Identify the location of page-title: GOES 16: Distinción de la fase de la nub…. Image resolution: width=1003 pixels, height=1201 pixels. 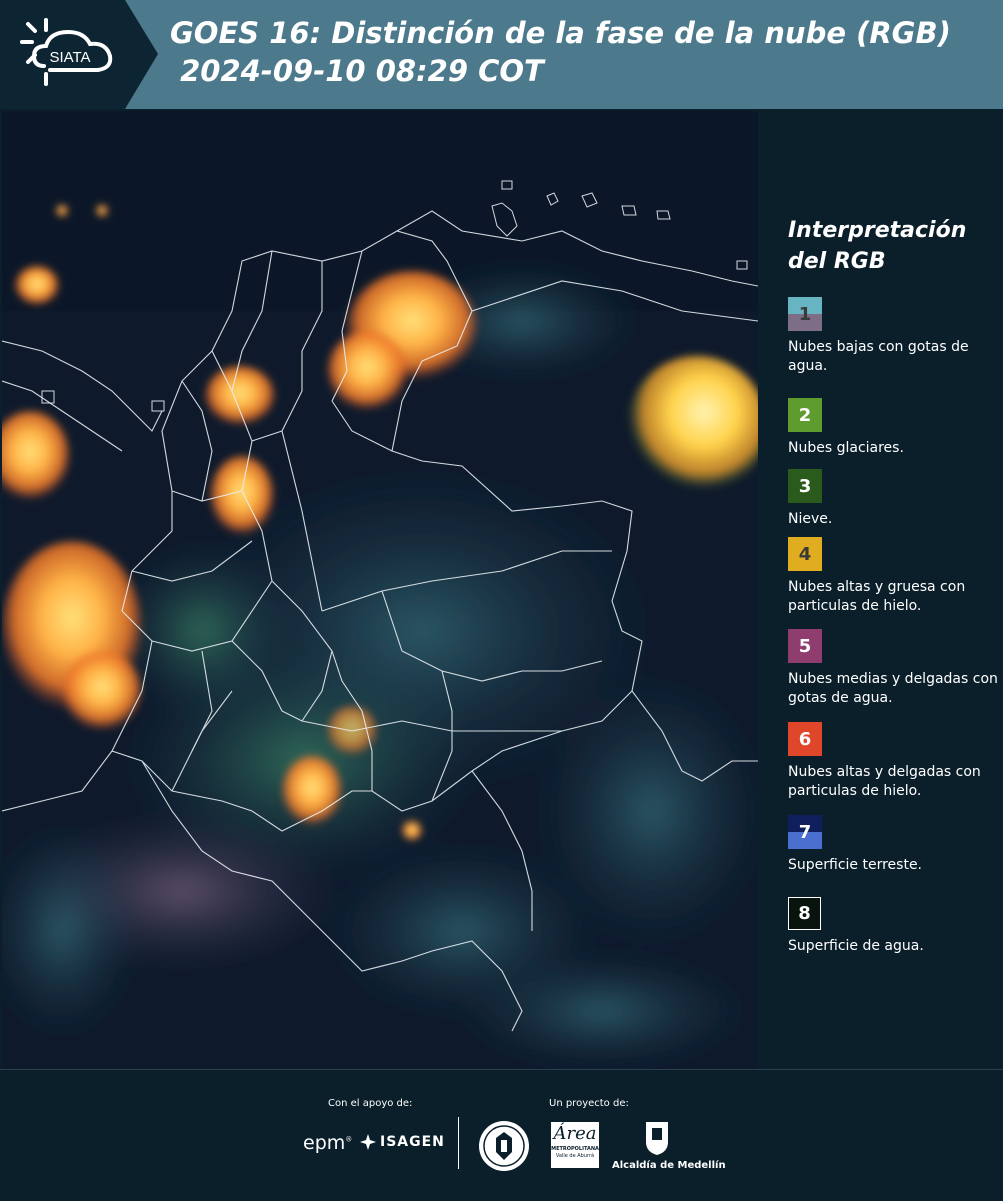
(560, 52).